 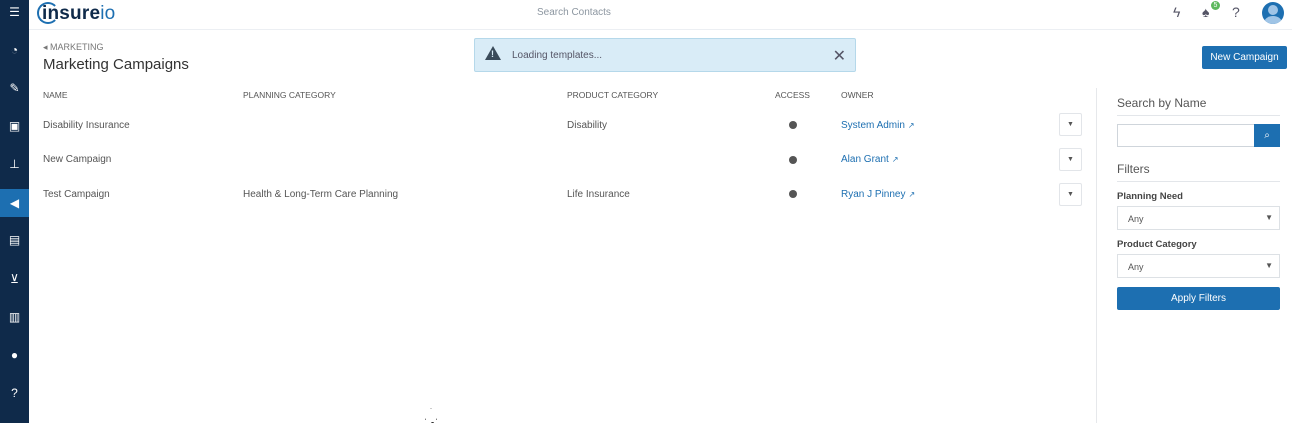 What do you see at coordinates (1198, 106) in the screenshot?
I see `search-by-name-heading: Search by Name` at bounding box center [1198, 106].